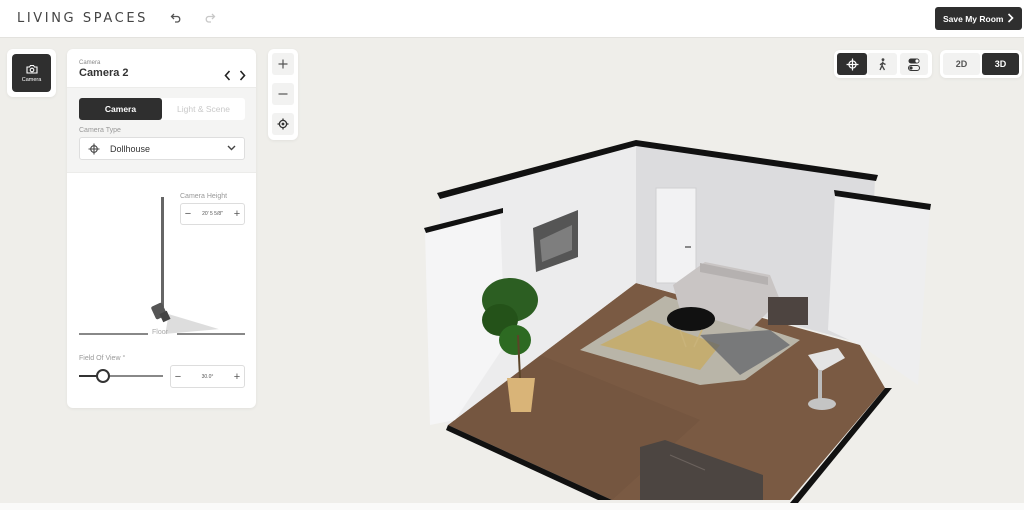  What do you see at coordinates (31, 79) in the screenshot?
I see `camera-tool-label: Camera` at bounding box center [31, 79].